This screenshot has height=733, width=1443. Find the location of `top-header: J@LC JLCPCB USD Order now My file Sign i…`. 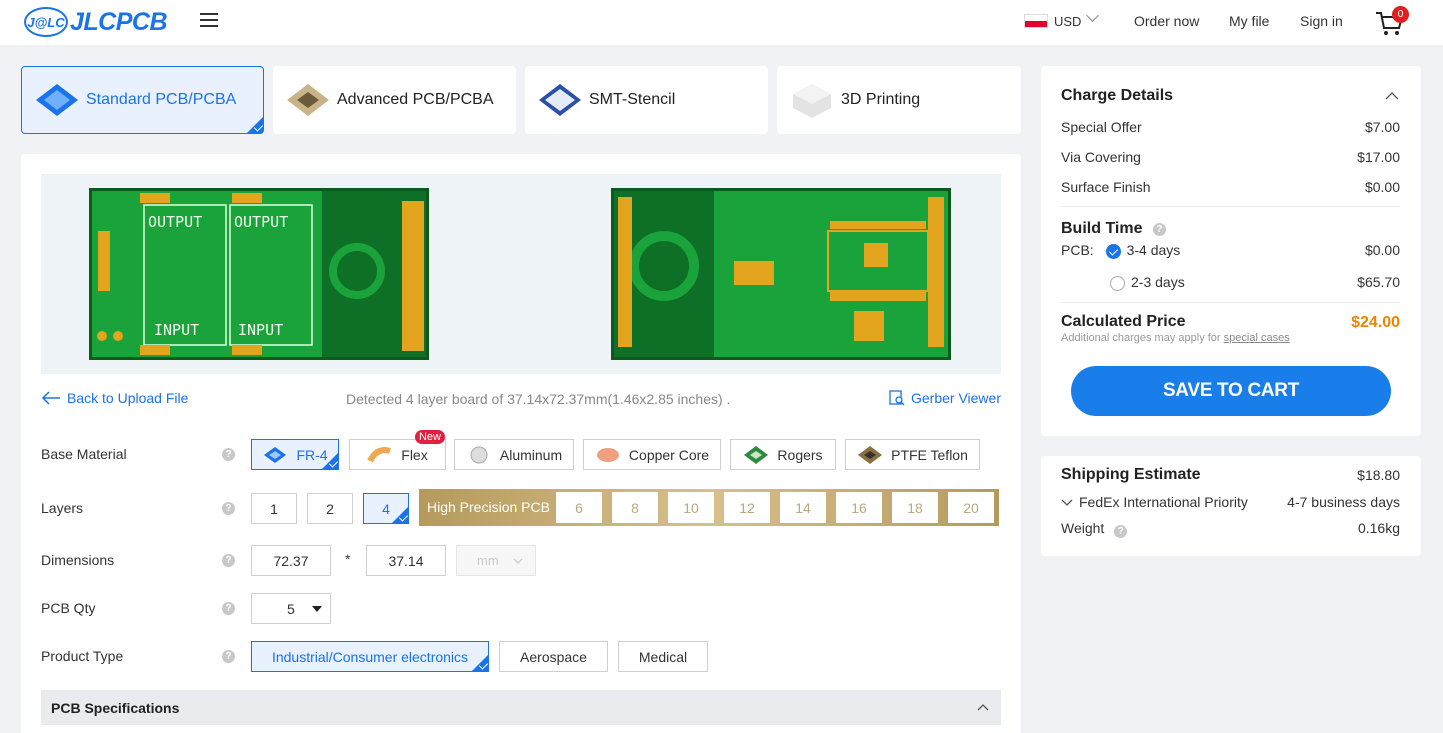

top-header: J@LC JLCPCB USD Order now My file Sign i… is located at coordinates (721, 22).